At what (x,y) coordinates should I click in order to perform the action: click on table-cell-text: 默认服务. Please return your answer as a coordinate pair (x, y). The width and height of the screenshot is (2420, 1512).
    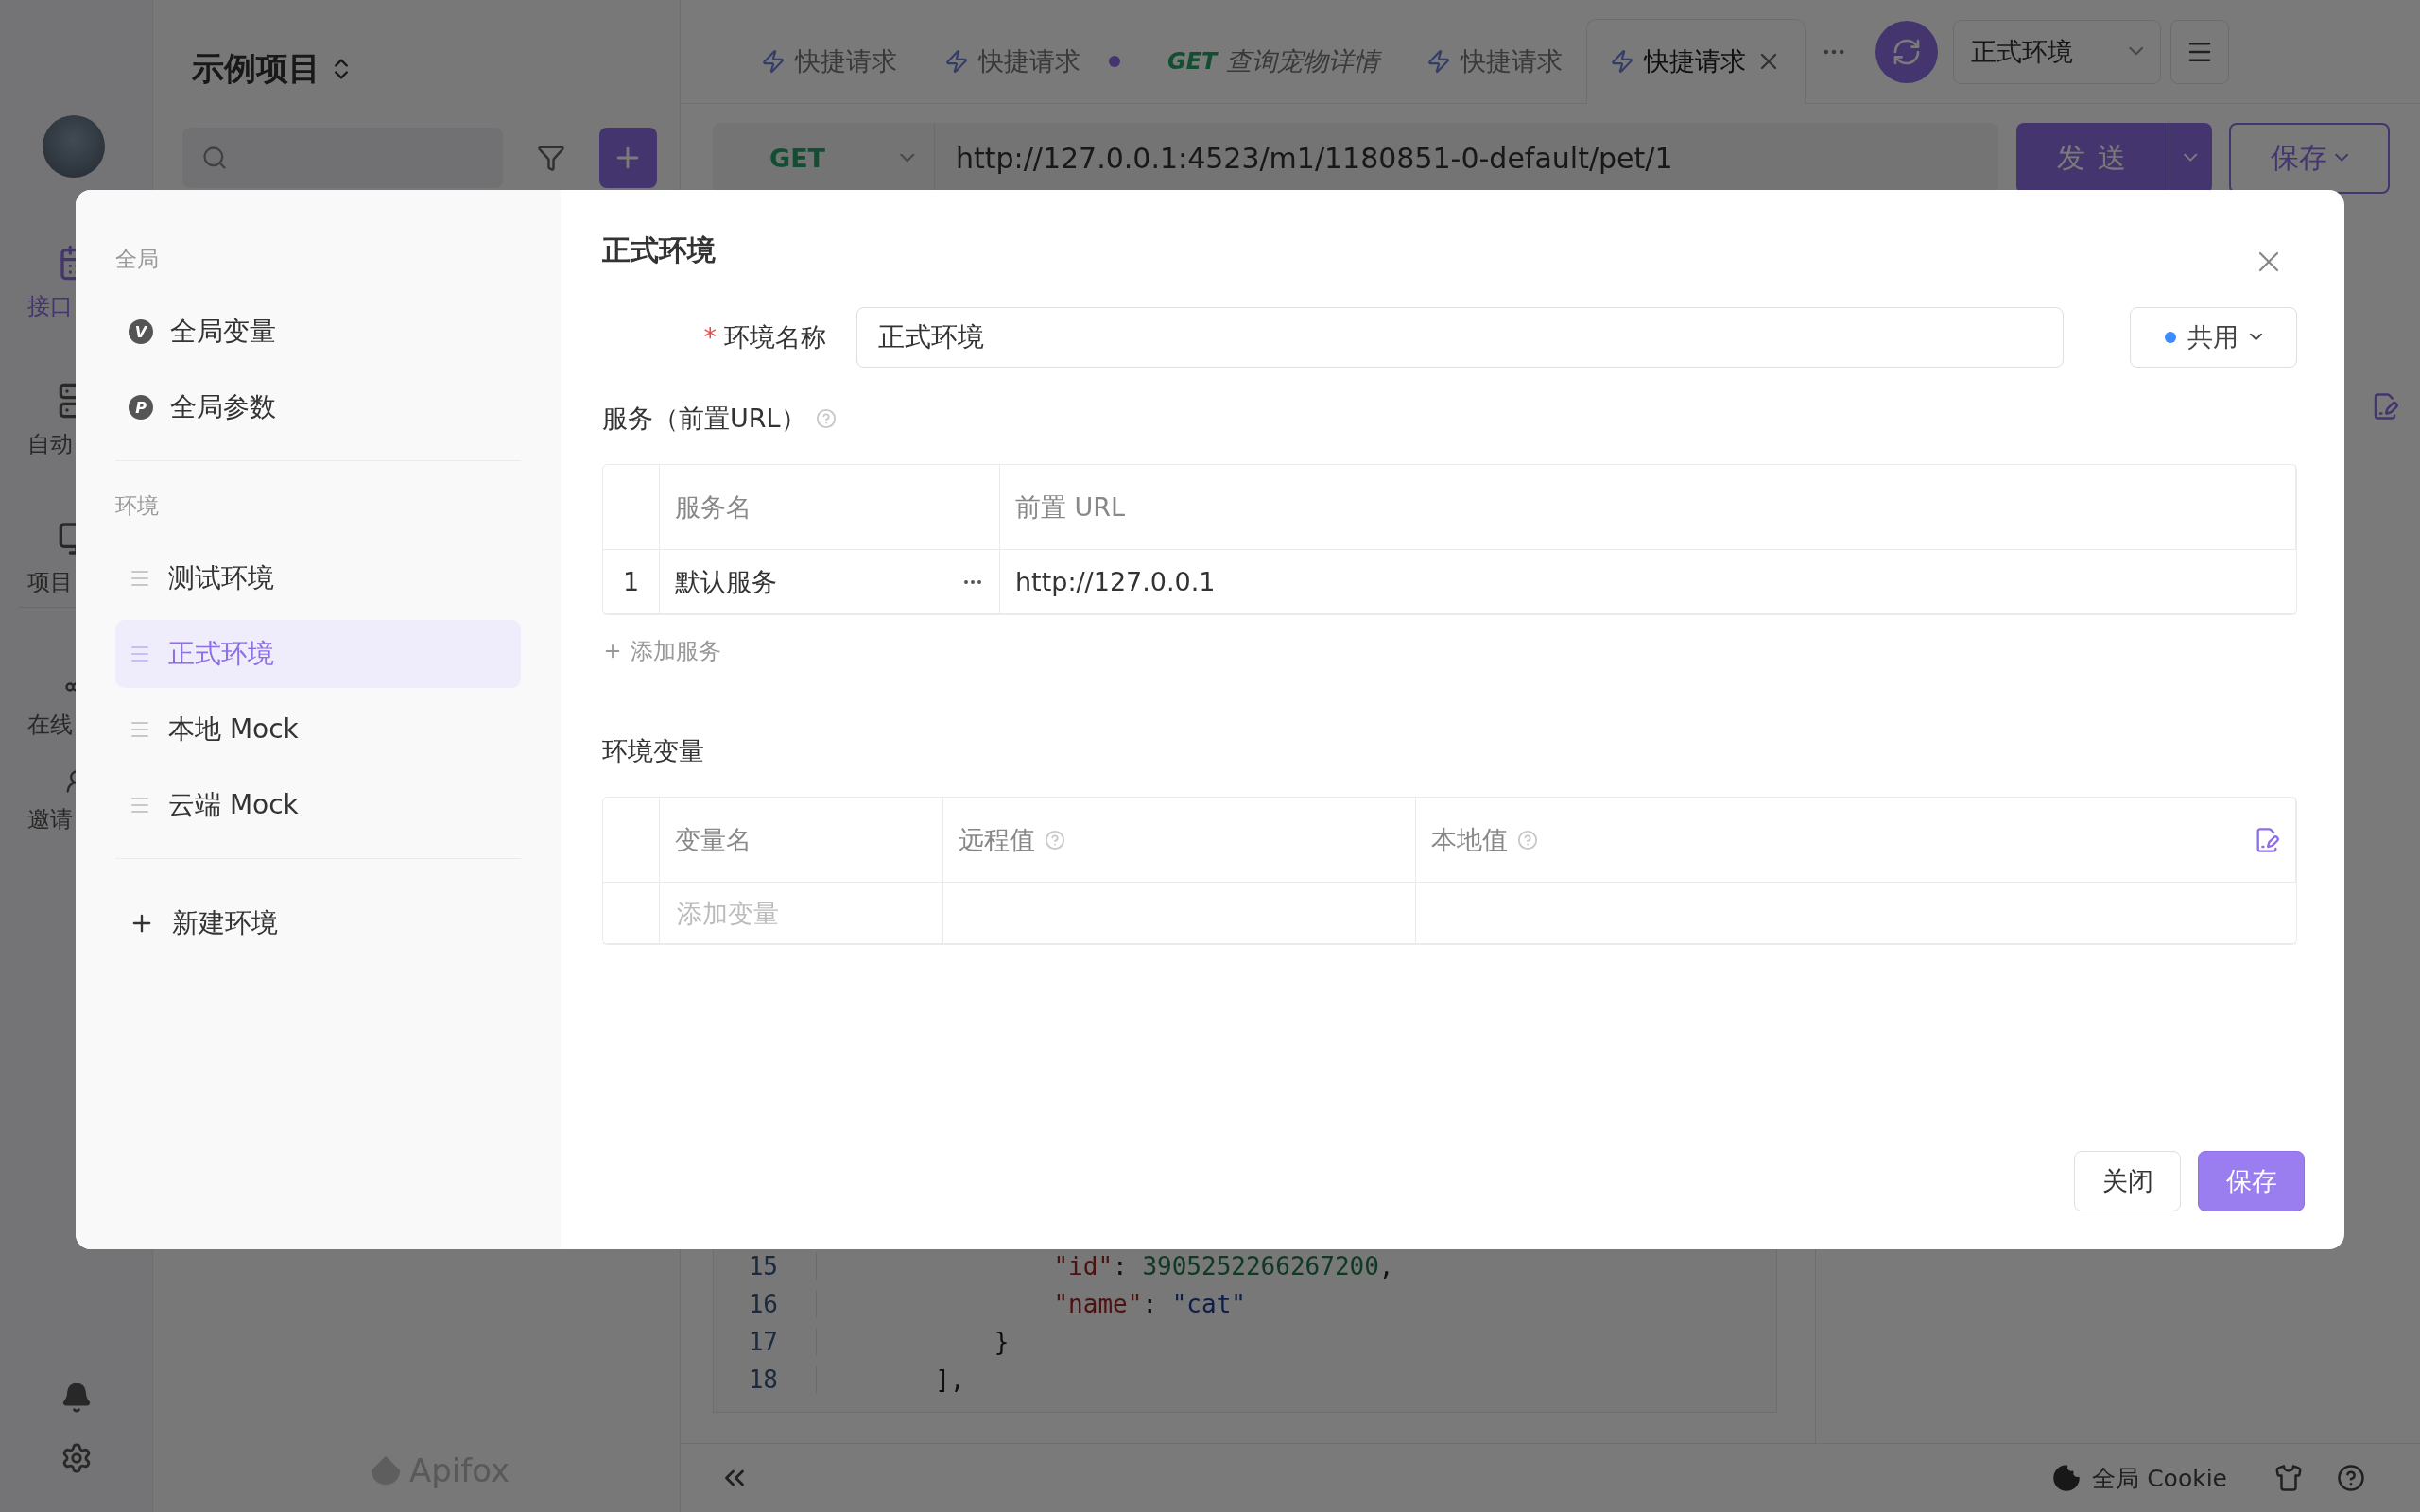
    Looking at the image, I should click on (726, 581).